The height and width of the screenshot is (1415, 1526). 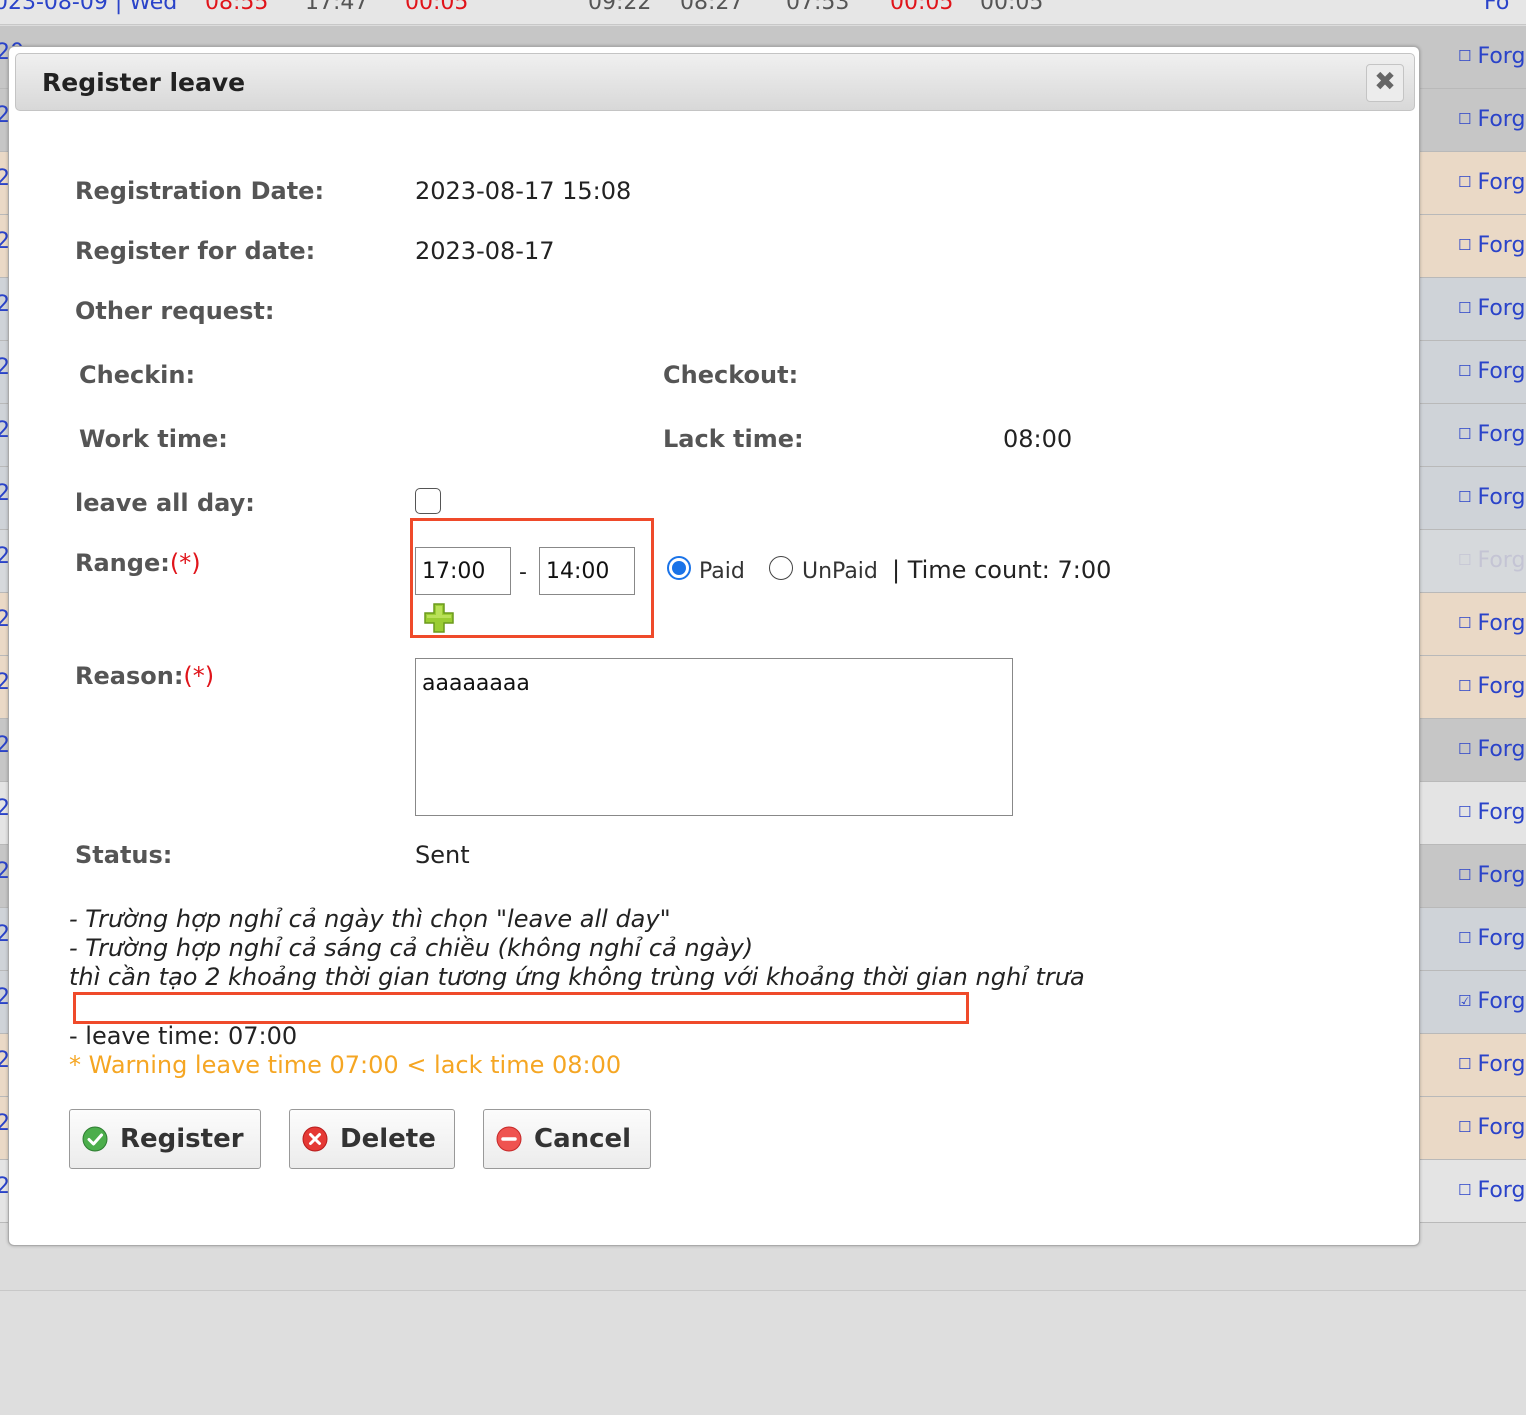 I want to click on registration-date-label: Registration Date:, so click(x=200, y=191).